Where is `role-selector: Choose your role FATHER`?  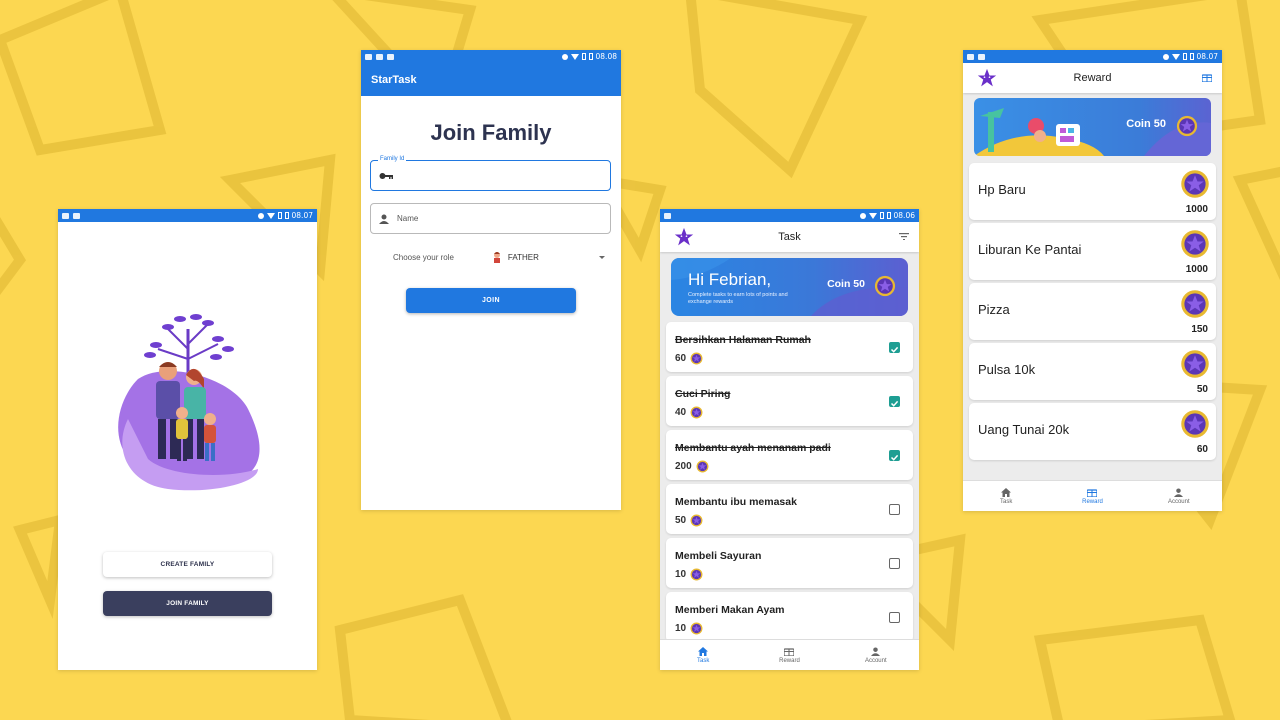
role-selector: Choose your role FATHER is located at coordinates (499, 257).